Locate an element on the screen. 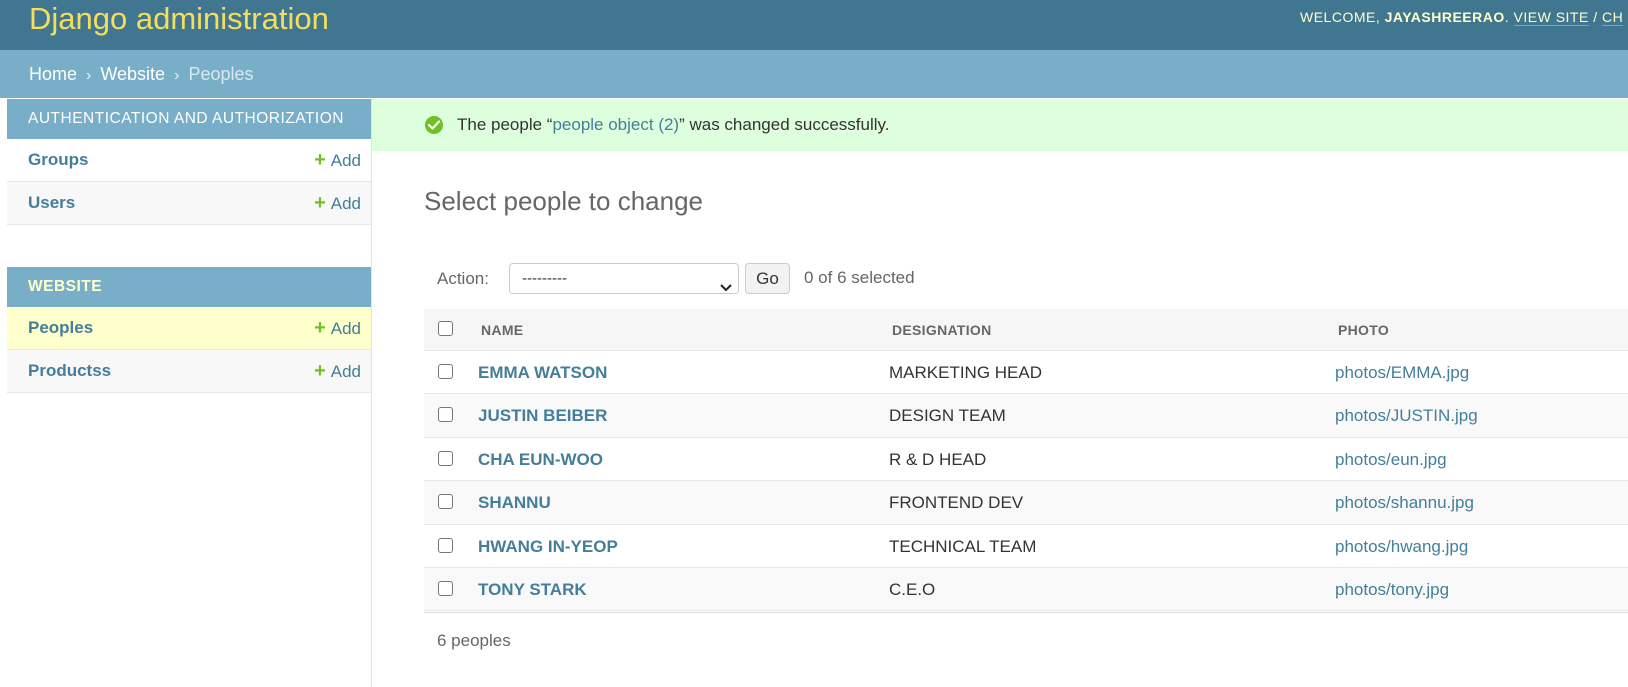 The image size is (1628, 687). row-name-link: SHANNU is located at coordinates (514, 502).